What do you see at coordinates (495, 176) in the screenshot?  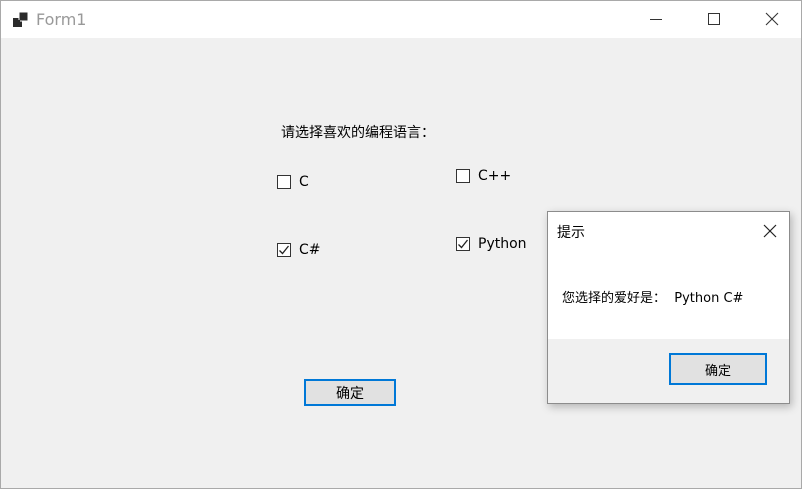 I see `checkbox-cpp-label: C++` at bounding box center [495, 176].